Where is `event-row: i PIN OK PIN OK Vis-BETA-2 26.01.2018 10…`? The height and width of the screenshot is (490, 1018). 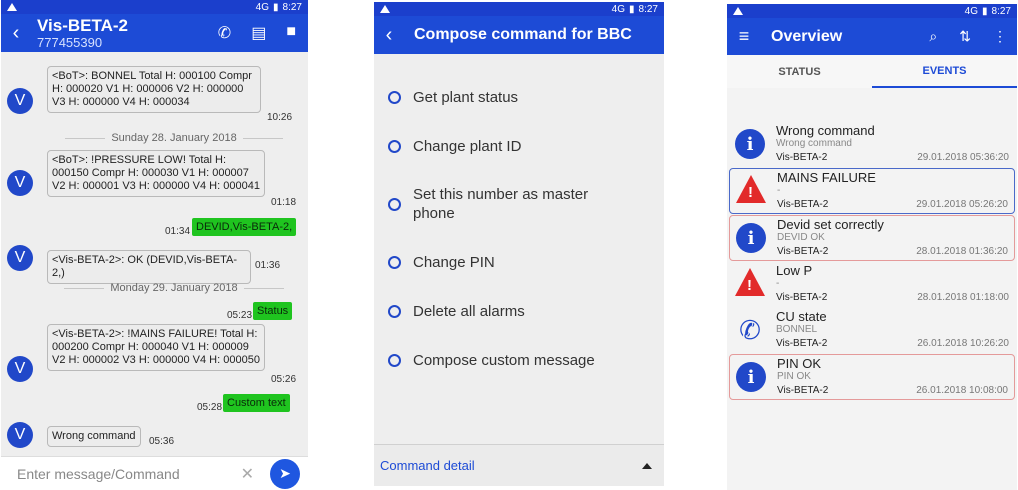
event-row: i PIN OK PIN OK Vis-BETA-2 26.01.2018 10… is located at coordinates (872, 377).